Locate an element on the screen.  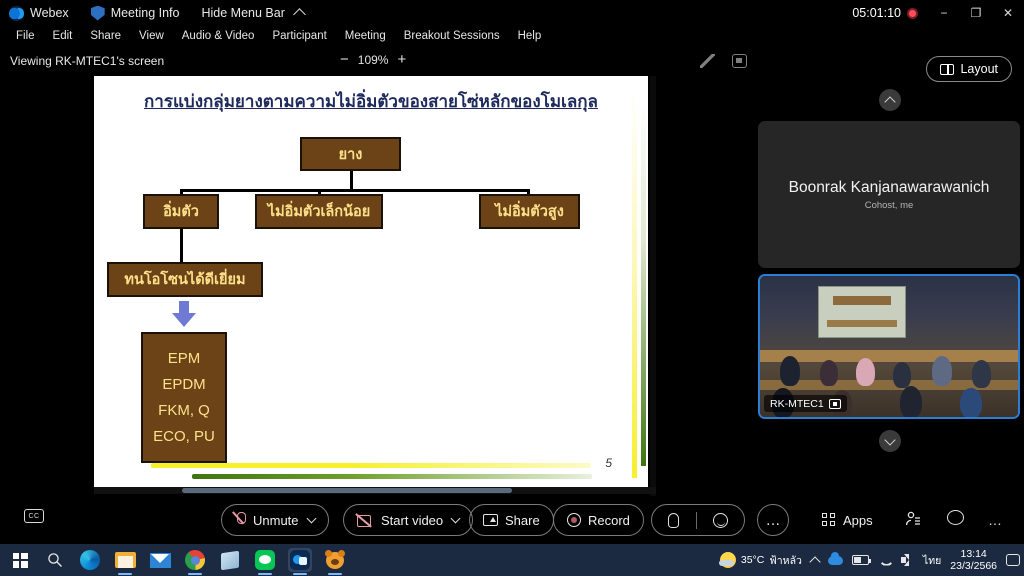
close-button: ✕ is located at coordinates (1008, 13).